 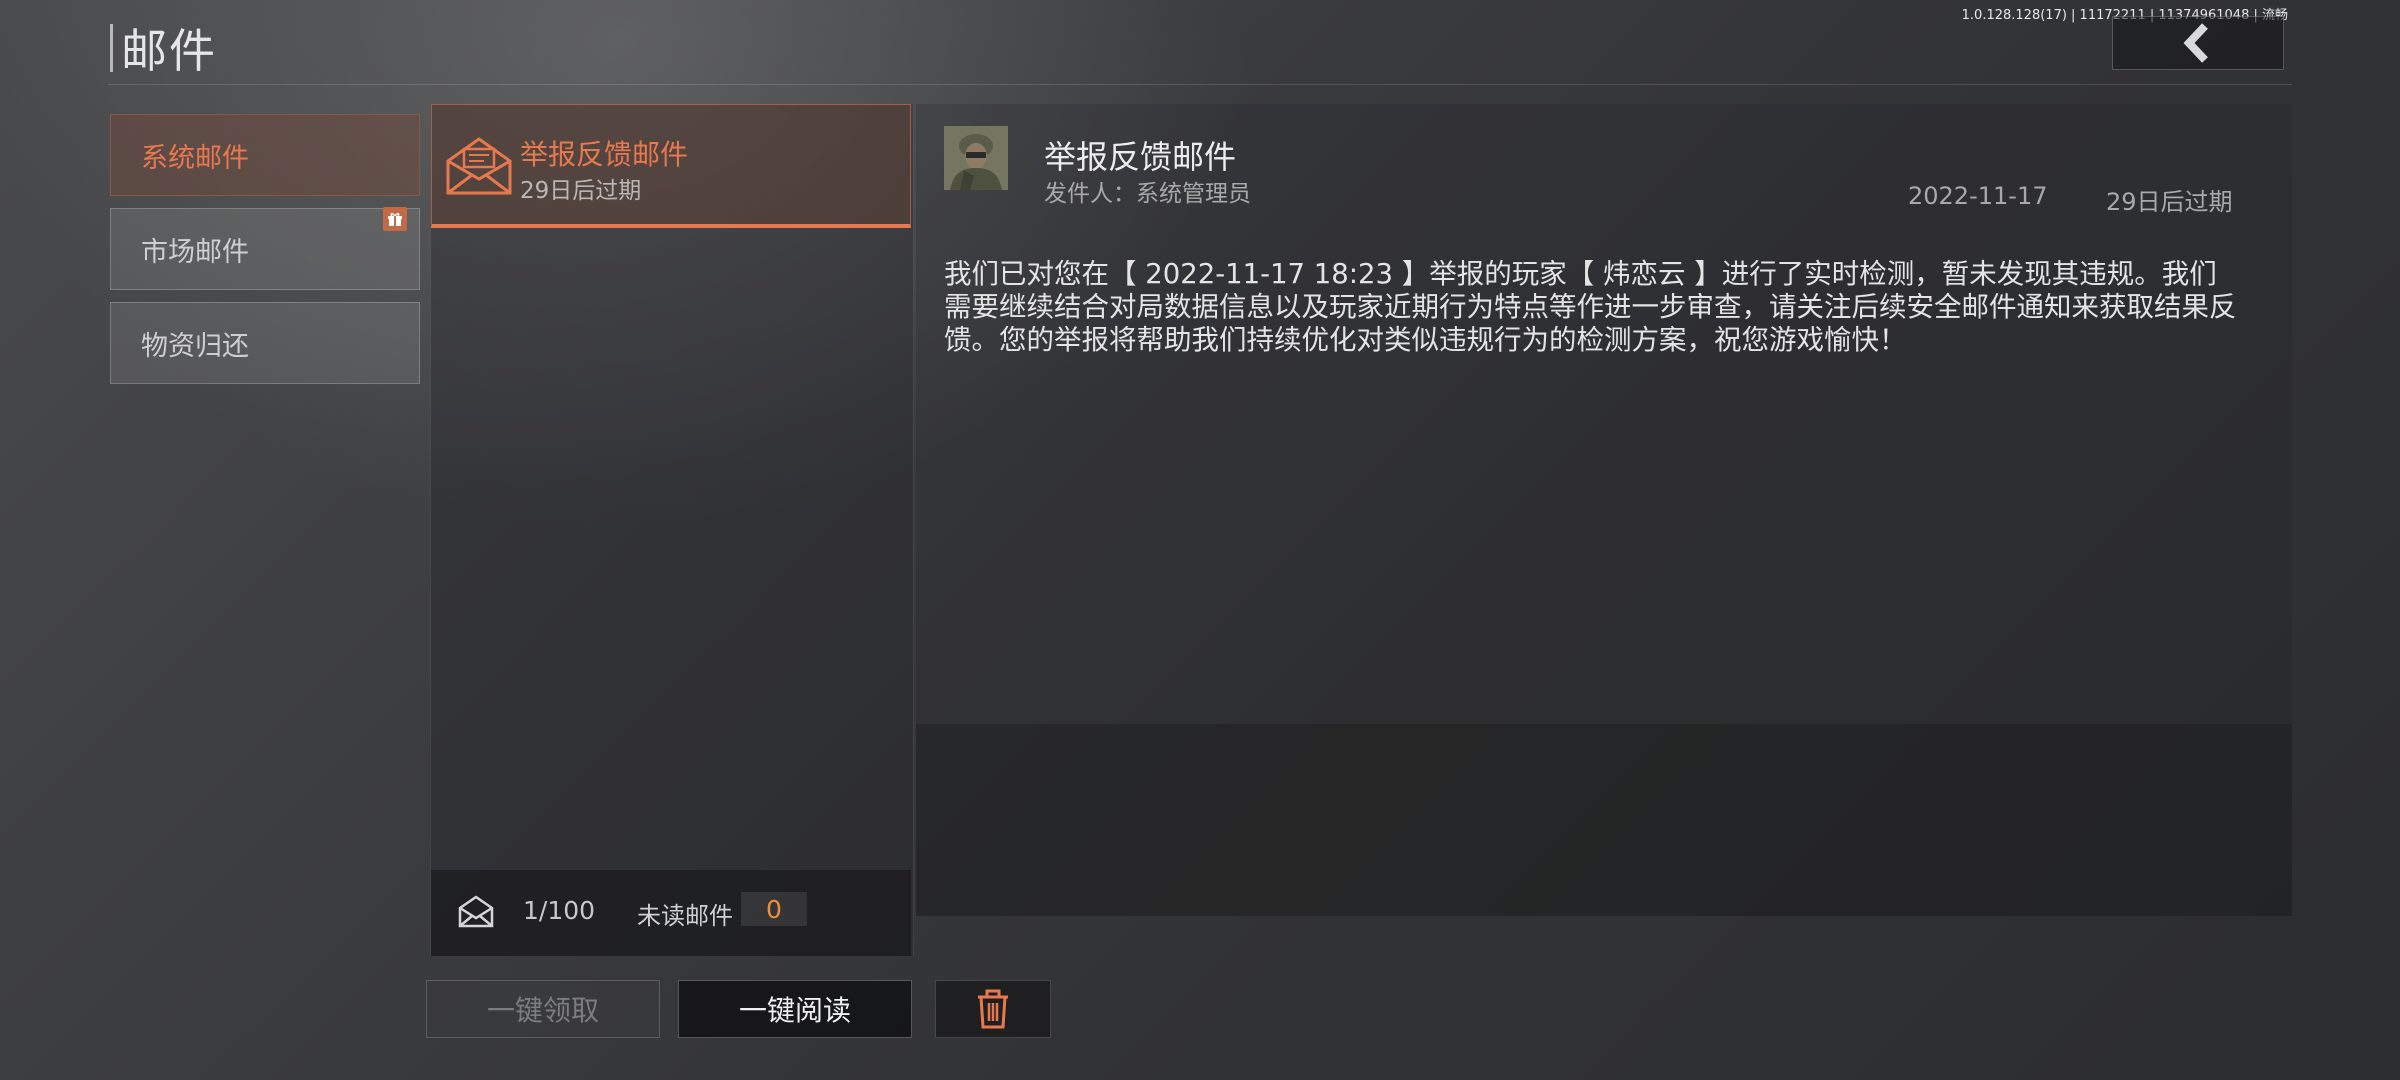 I want to click on category-label: 系统邮件, so click(x=195, y=158).